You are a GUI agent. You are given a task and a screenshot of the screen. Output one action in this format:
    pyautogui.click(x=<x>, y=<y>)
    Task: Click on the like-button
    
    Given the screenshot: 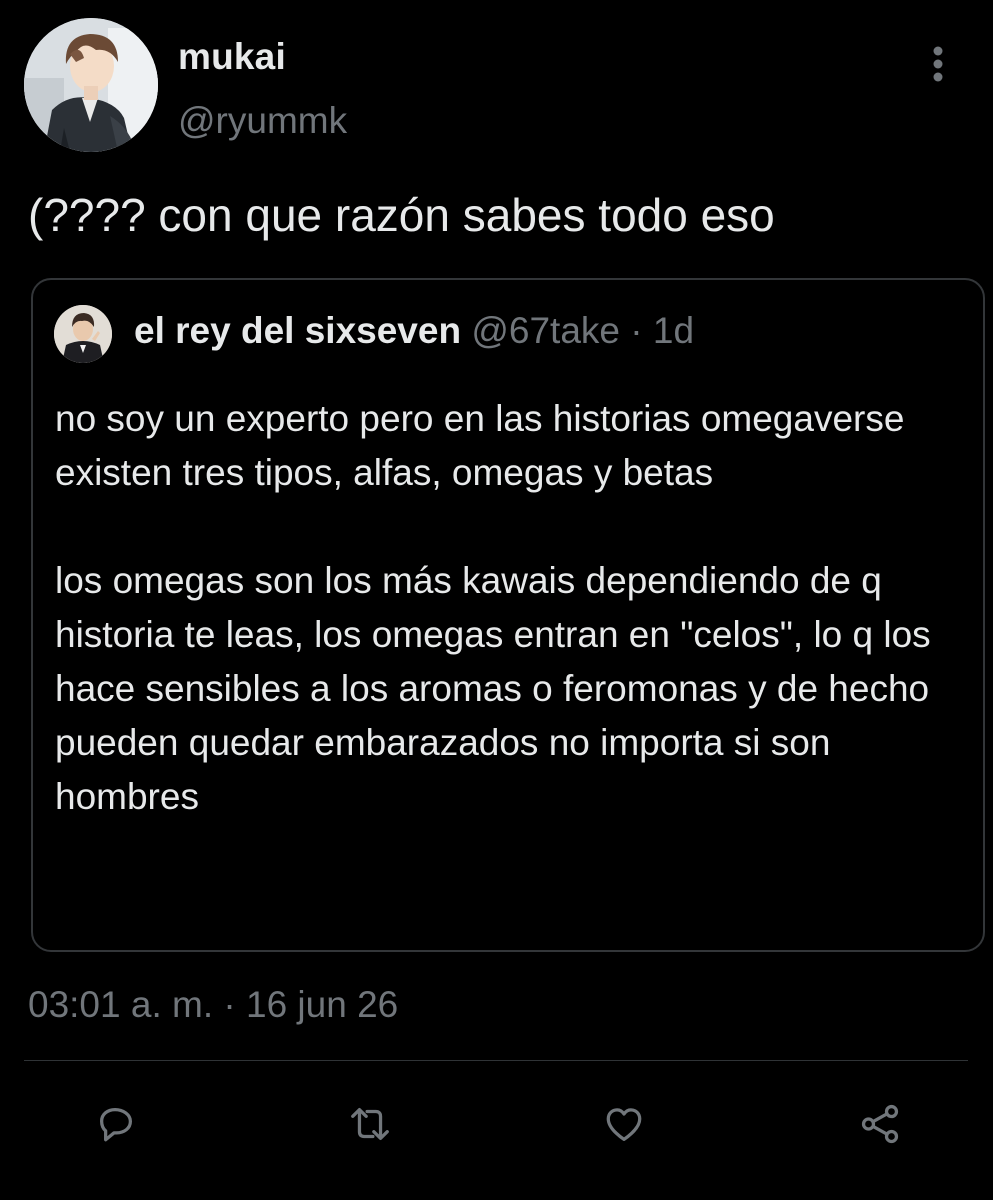 What is the action you would take?
    pyautogui.click(x=624, y=1124)
    